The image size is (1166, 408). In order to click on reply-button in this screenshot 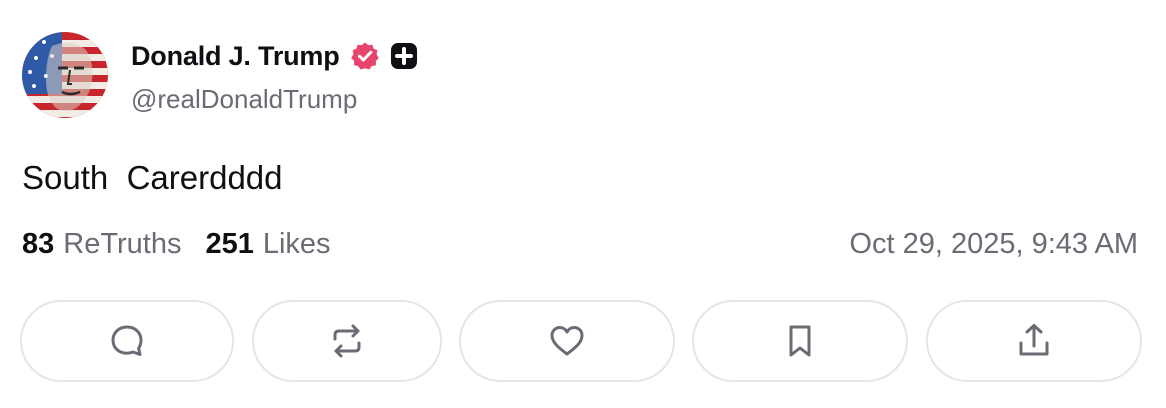, I will do `click(127, 341)`.